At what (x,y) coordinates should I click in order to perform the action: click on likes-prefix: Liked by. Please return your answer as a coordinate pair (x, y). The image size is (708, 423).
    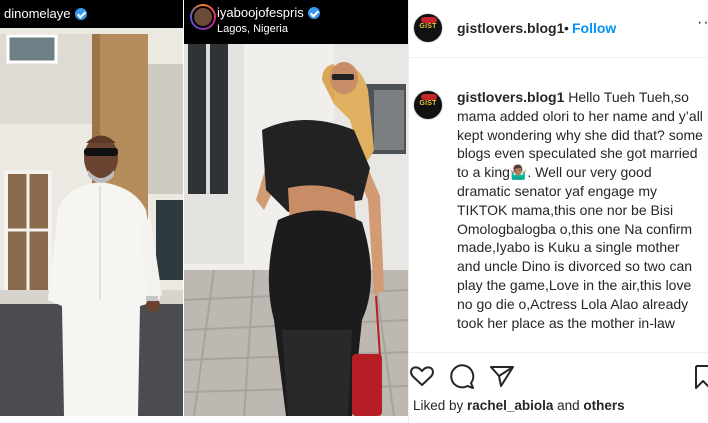
    Looking at the image, I should click on (440, 405).